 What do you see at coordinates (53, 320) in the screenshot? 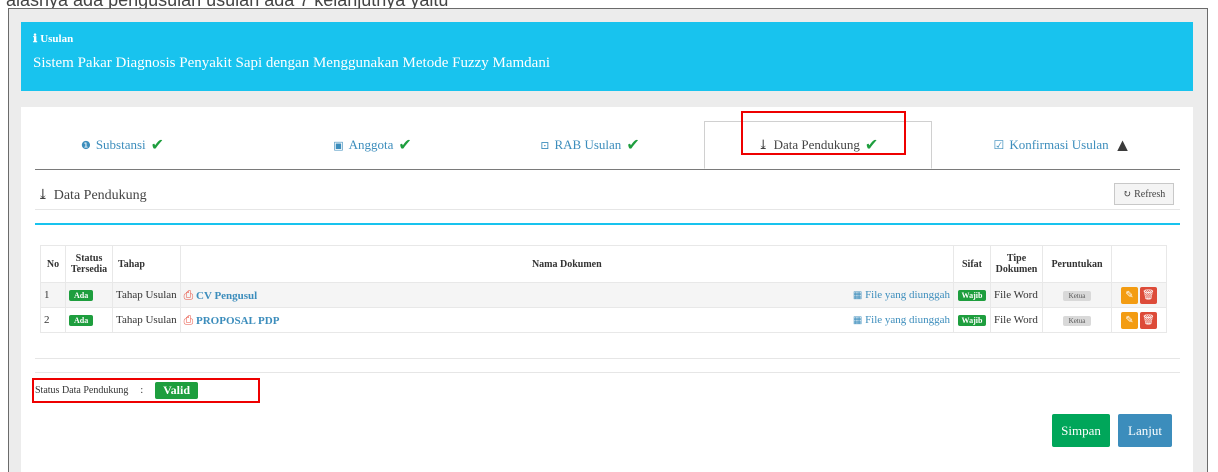
I see `row-no: 2` at bounding box center [53, 320].